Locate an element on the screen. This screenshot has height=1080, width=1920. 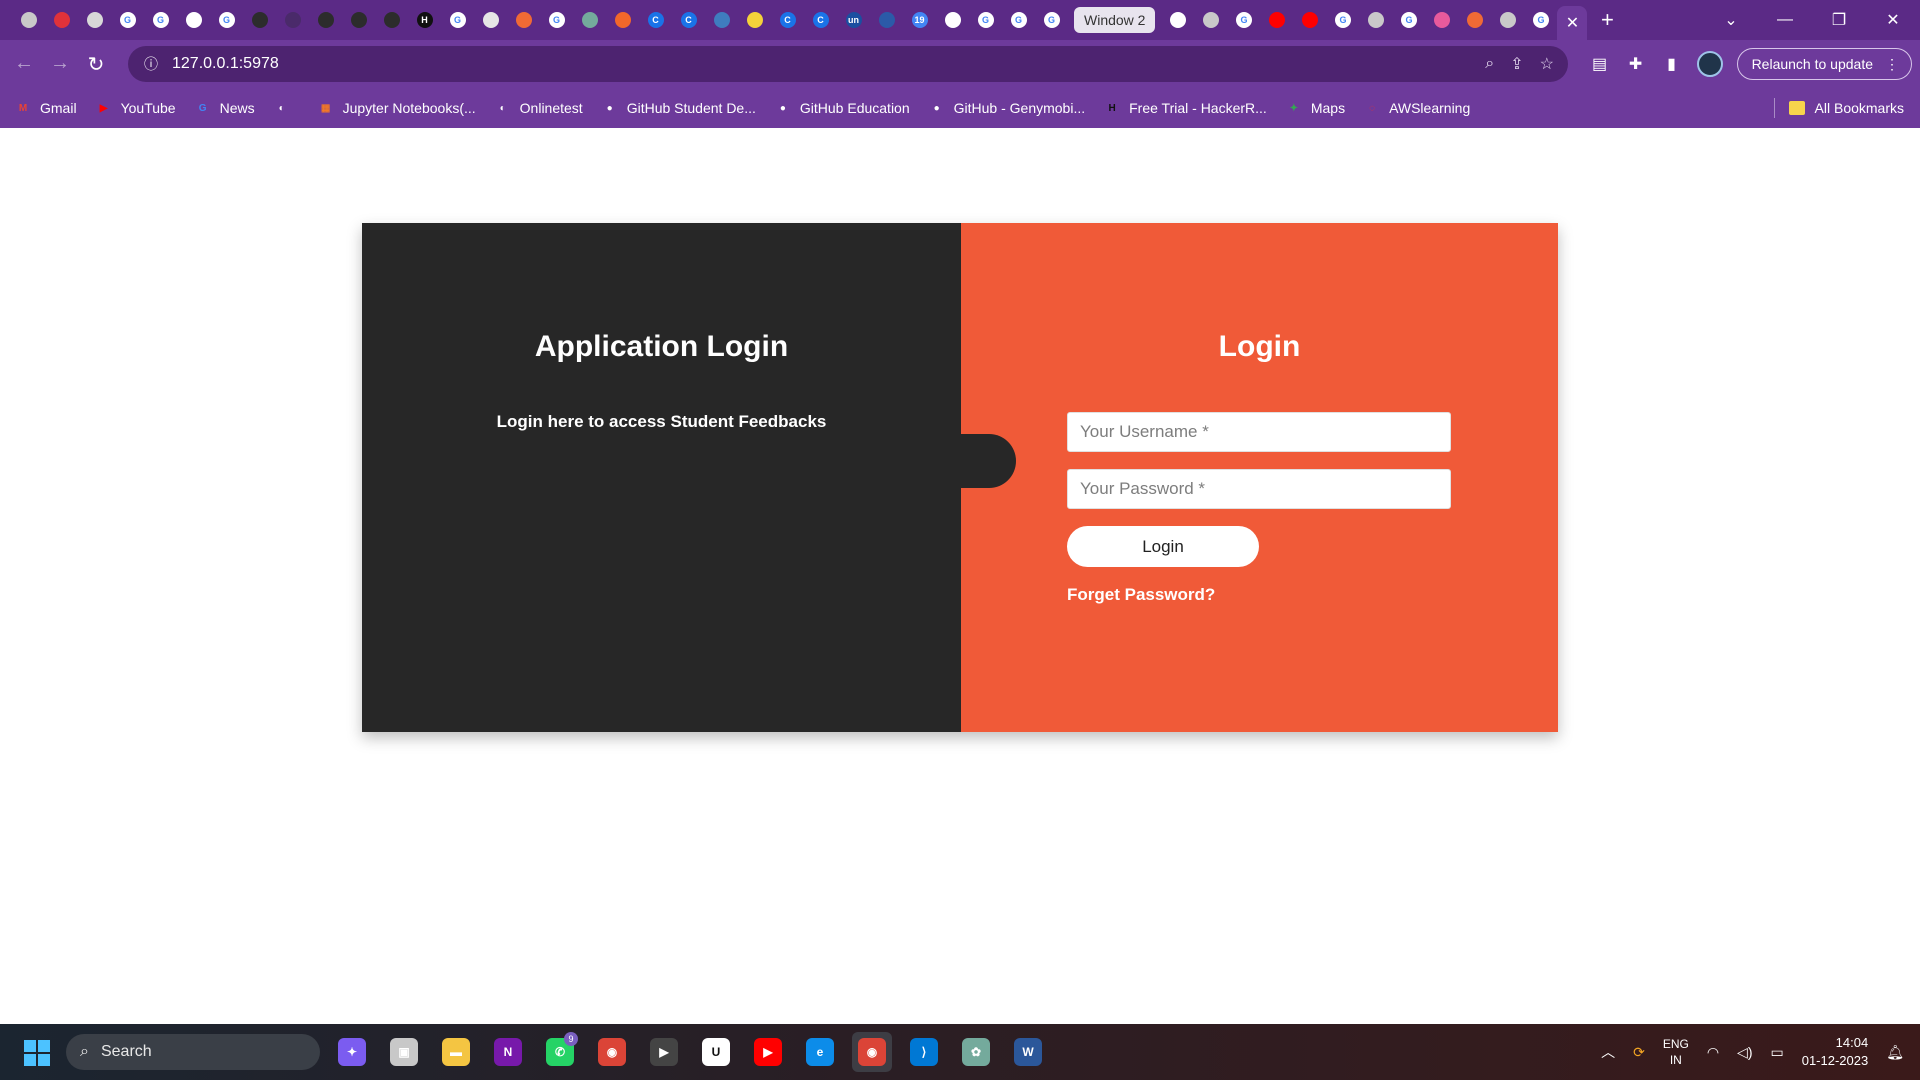
start-button is located at coordinates (37, 1053).